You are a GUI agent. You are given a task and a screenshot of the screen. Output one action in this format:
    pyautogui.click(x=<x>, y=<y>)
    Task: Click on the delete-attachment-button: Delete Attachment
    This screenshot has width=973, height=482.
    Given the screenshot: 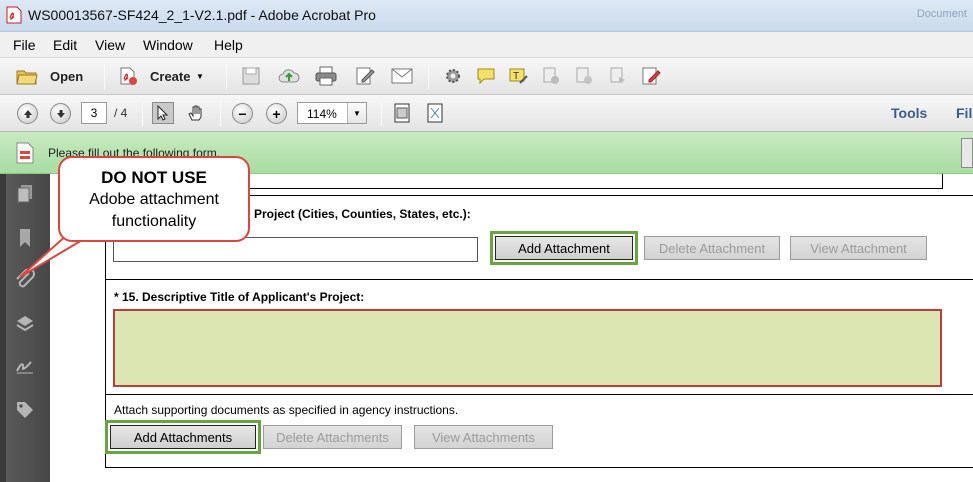 What is the action you would take?
    pyautogui.click(x=712, y=248)
    